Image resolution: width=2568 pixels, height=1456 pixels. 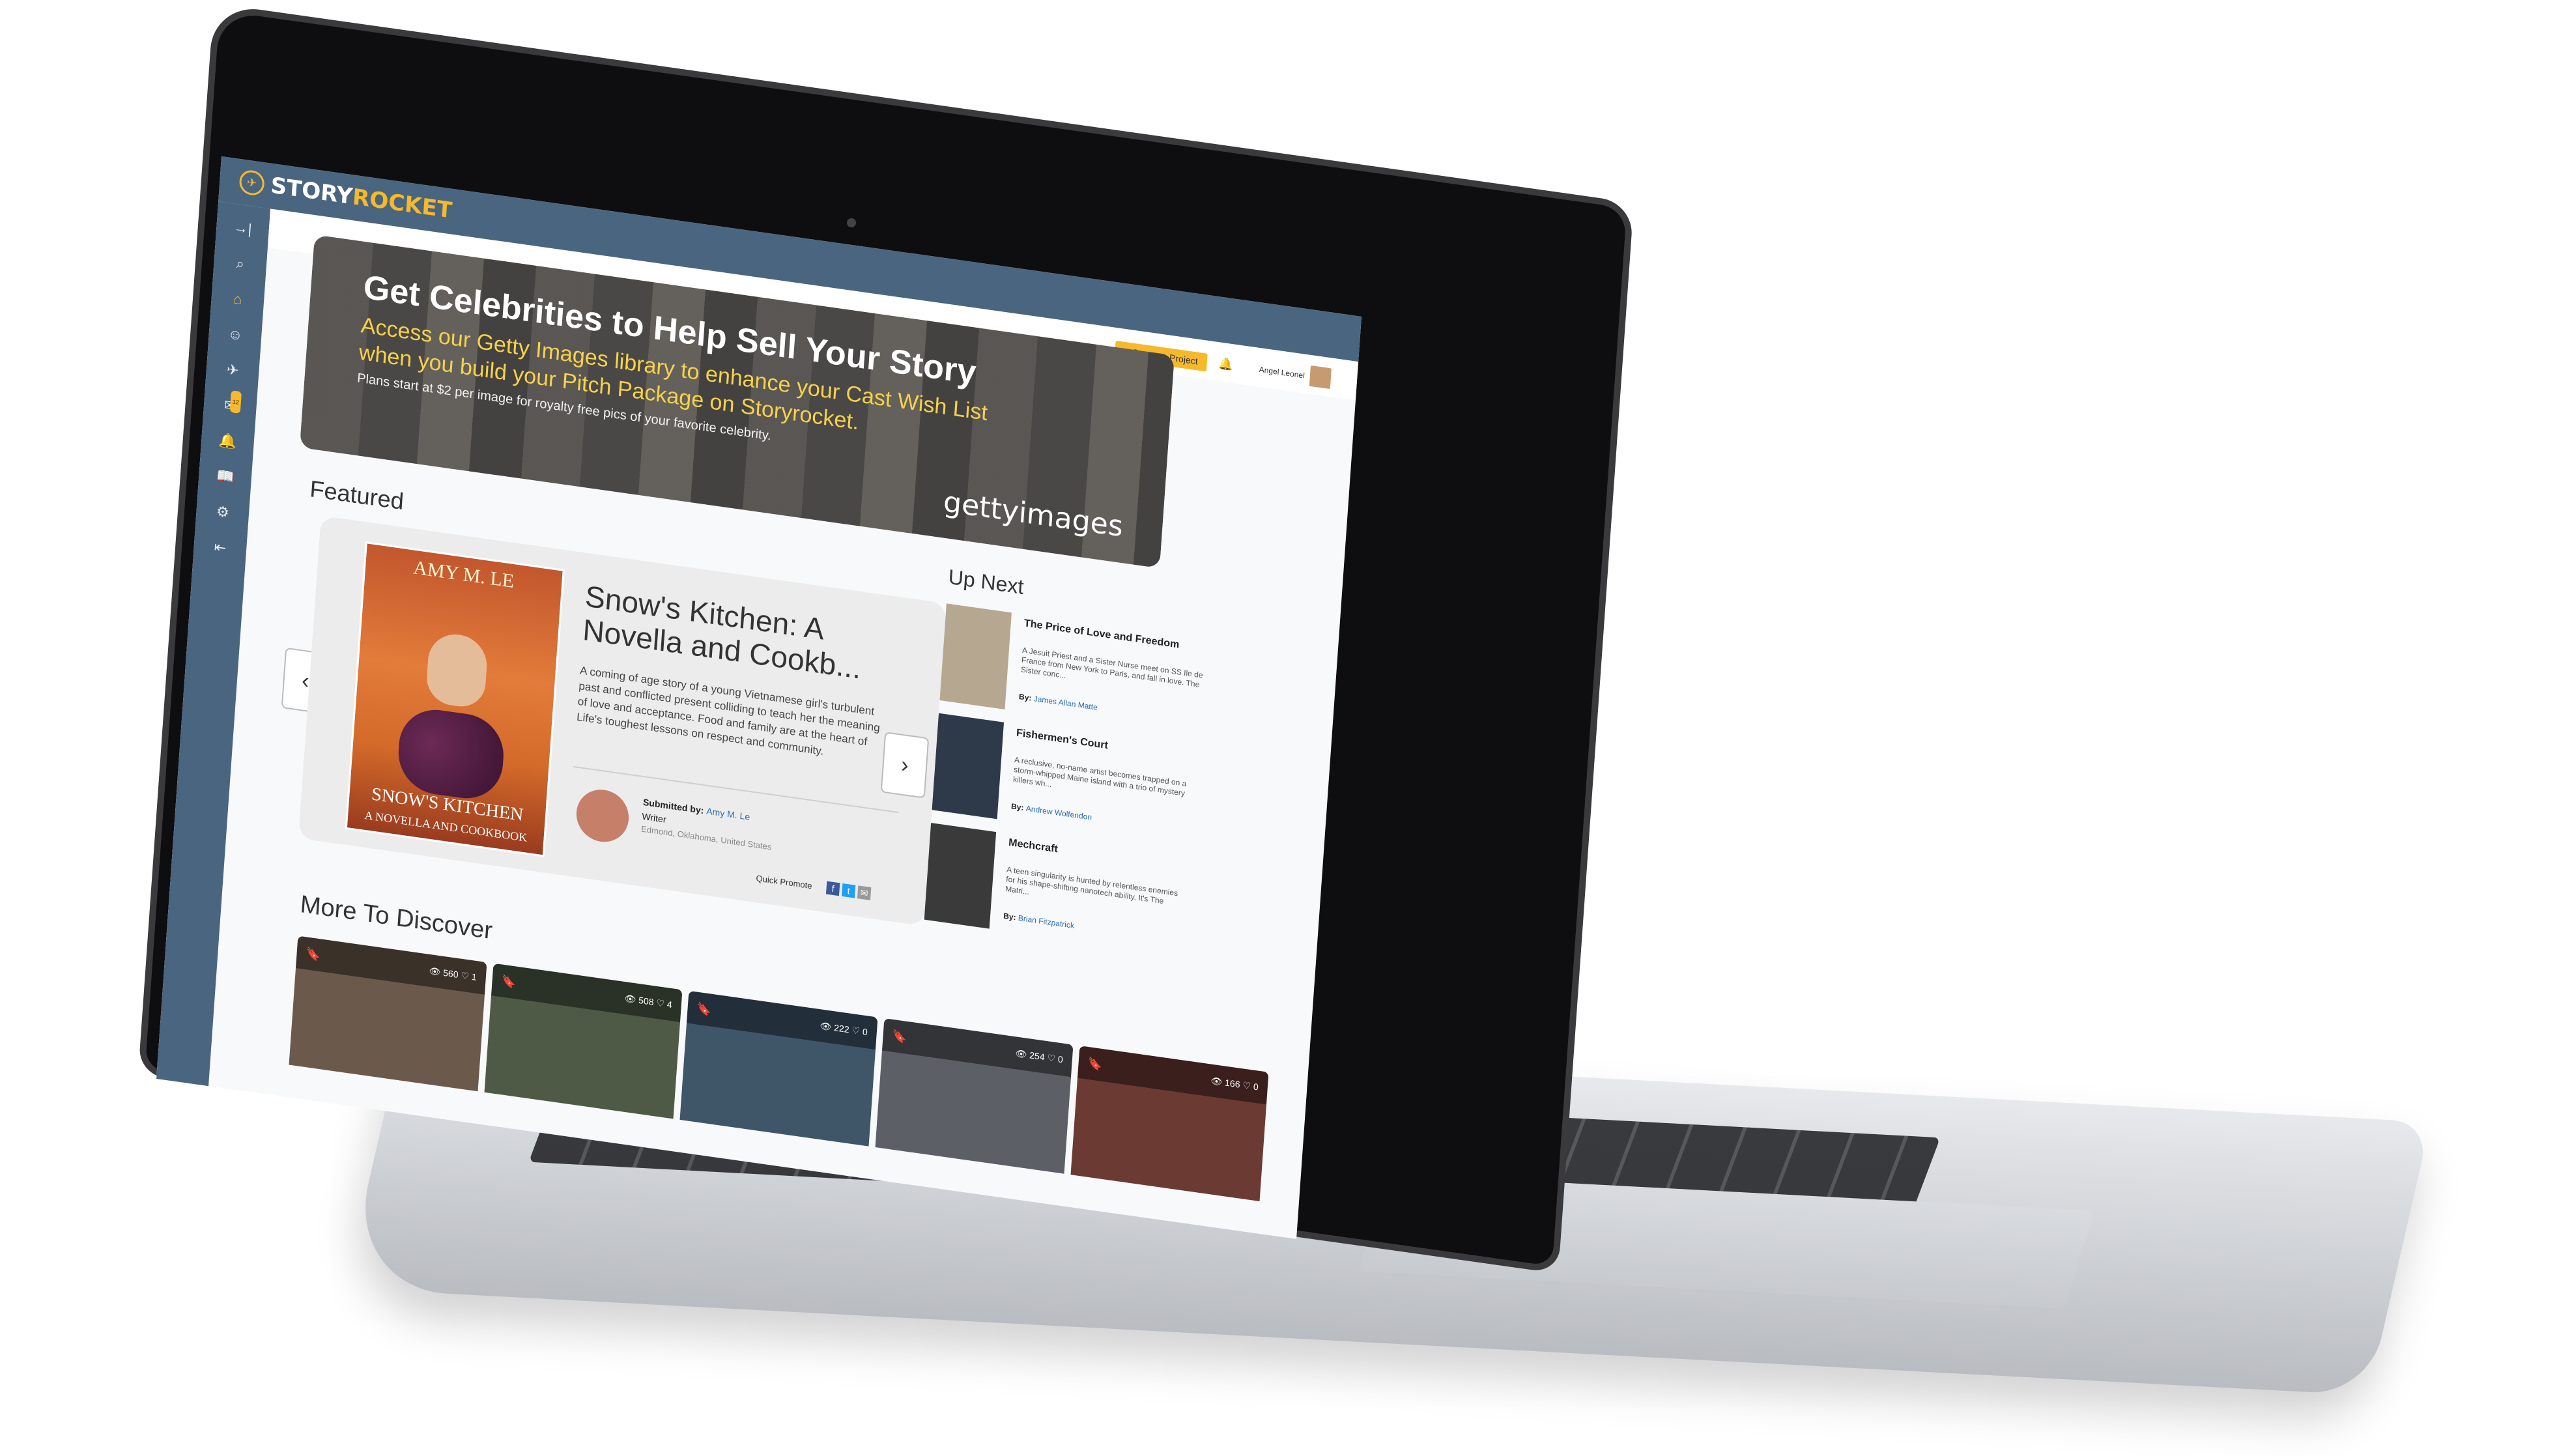 What do you see at coordinates (974, 1096) in the screenshot?
I see `discover-card: 🔖 👁 254 ♡ 0` at bounding box center [974, 1096].